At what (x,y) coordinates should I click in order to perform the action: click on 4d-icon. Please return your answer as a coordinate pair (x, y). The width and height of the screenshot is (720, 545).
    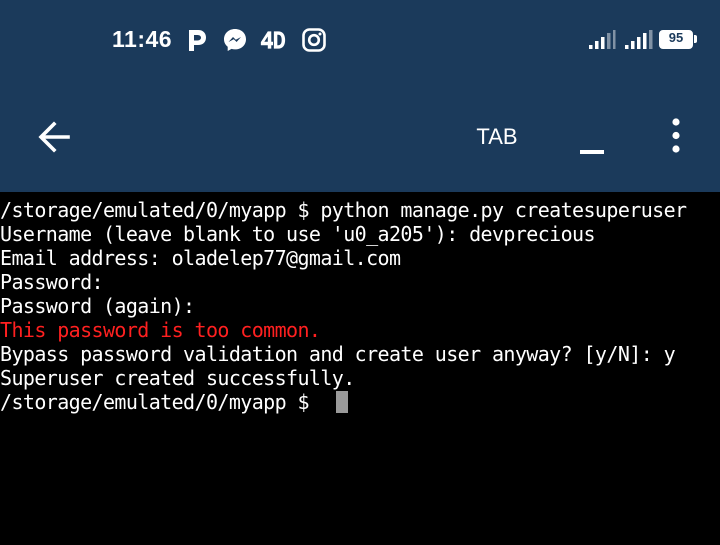
    Looking at the image, I should click on (273, 40).